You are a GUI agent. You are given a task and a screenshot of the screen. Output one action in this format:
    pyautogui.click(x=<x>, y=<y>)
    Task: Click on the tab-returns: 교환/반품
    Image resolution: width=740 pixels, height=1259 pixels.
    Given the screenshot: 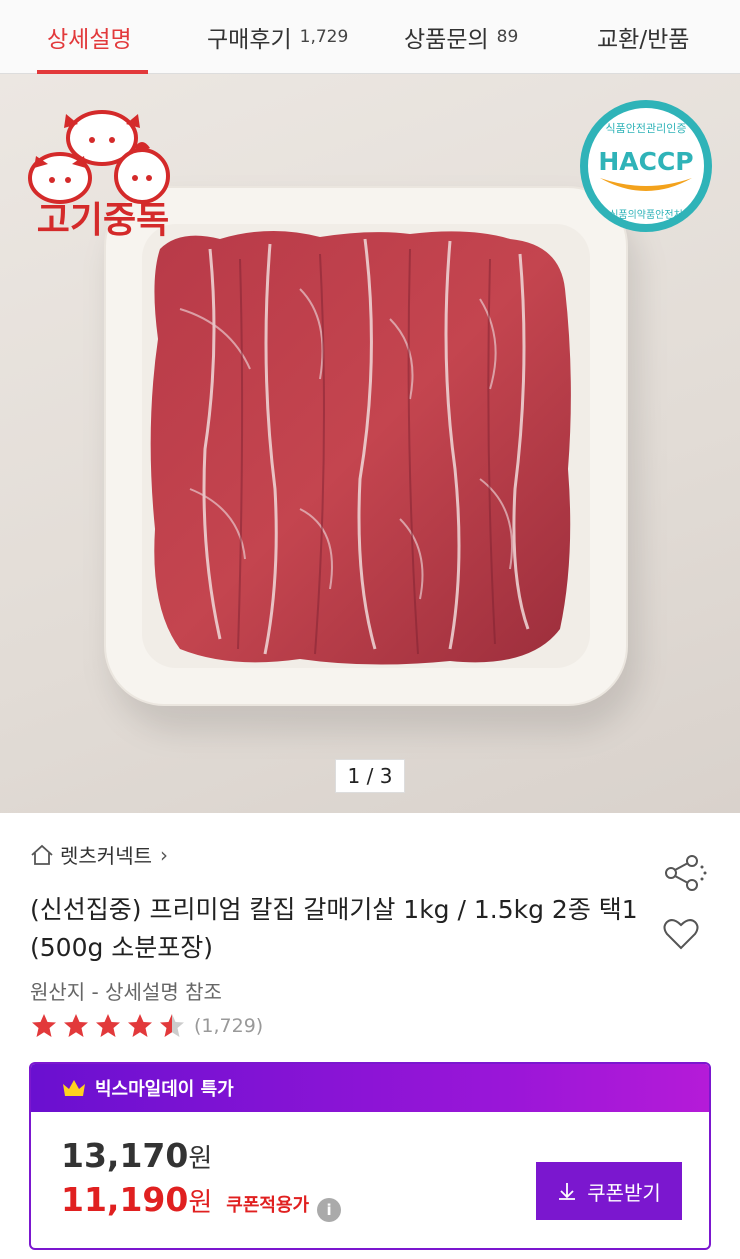 What is the action you would take?
    pyautogui.click(x=643, y=37)
    